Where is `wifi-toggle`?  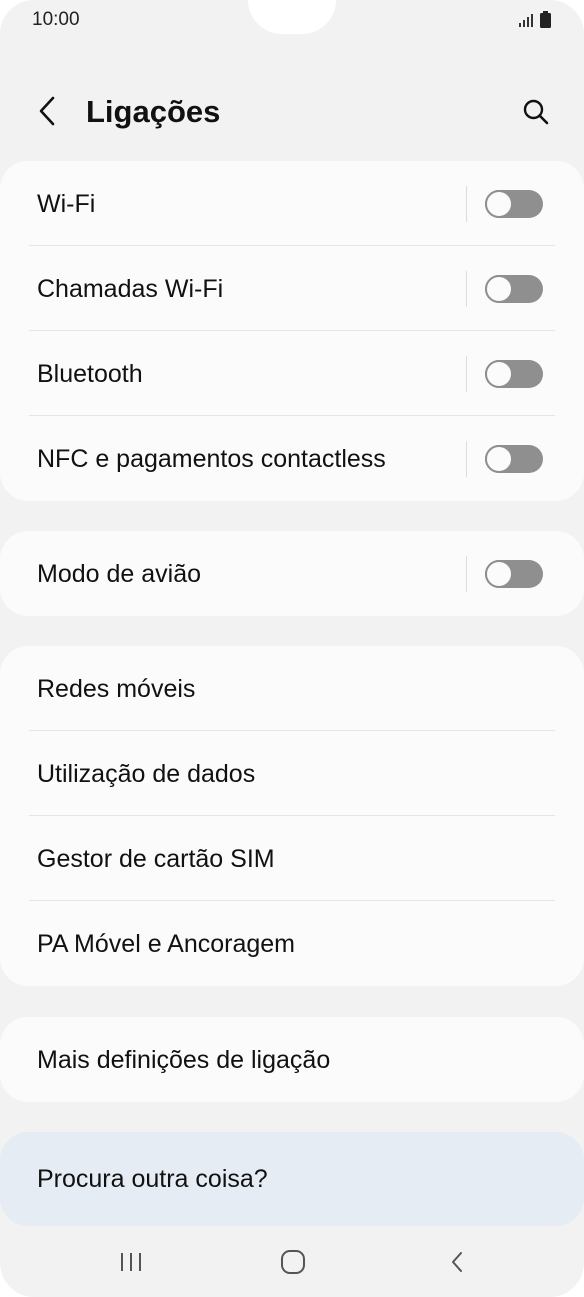
wifi-toggle is located at coordinates (514, 204).